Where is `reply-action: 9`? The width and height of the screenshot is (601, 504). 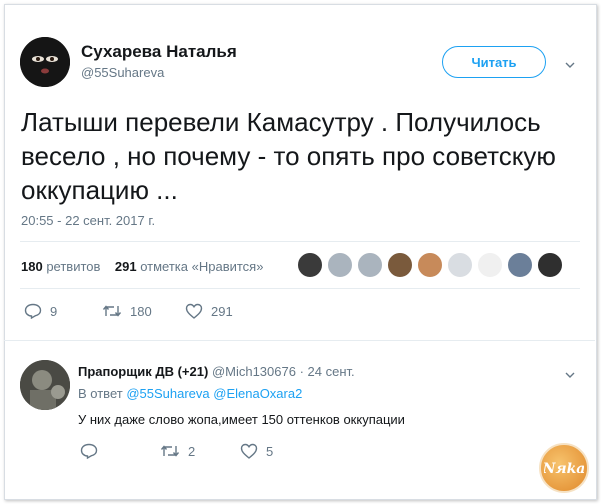
reply-action: 9 is located at coordinates (40, 311).